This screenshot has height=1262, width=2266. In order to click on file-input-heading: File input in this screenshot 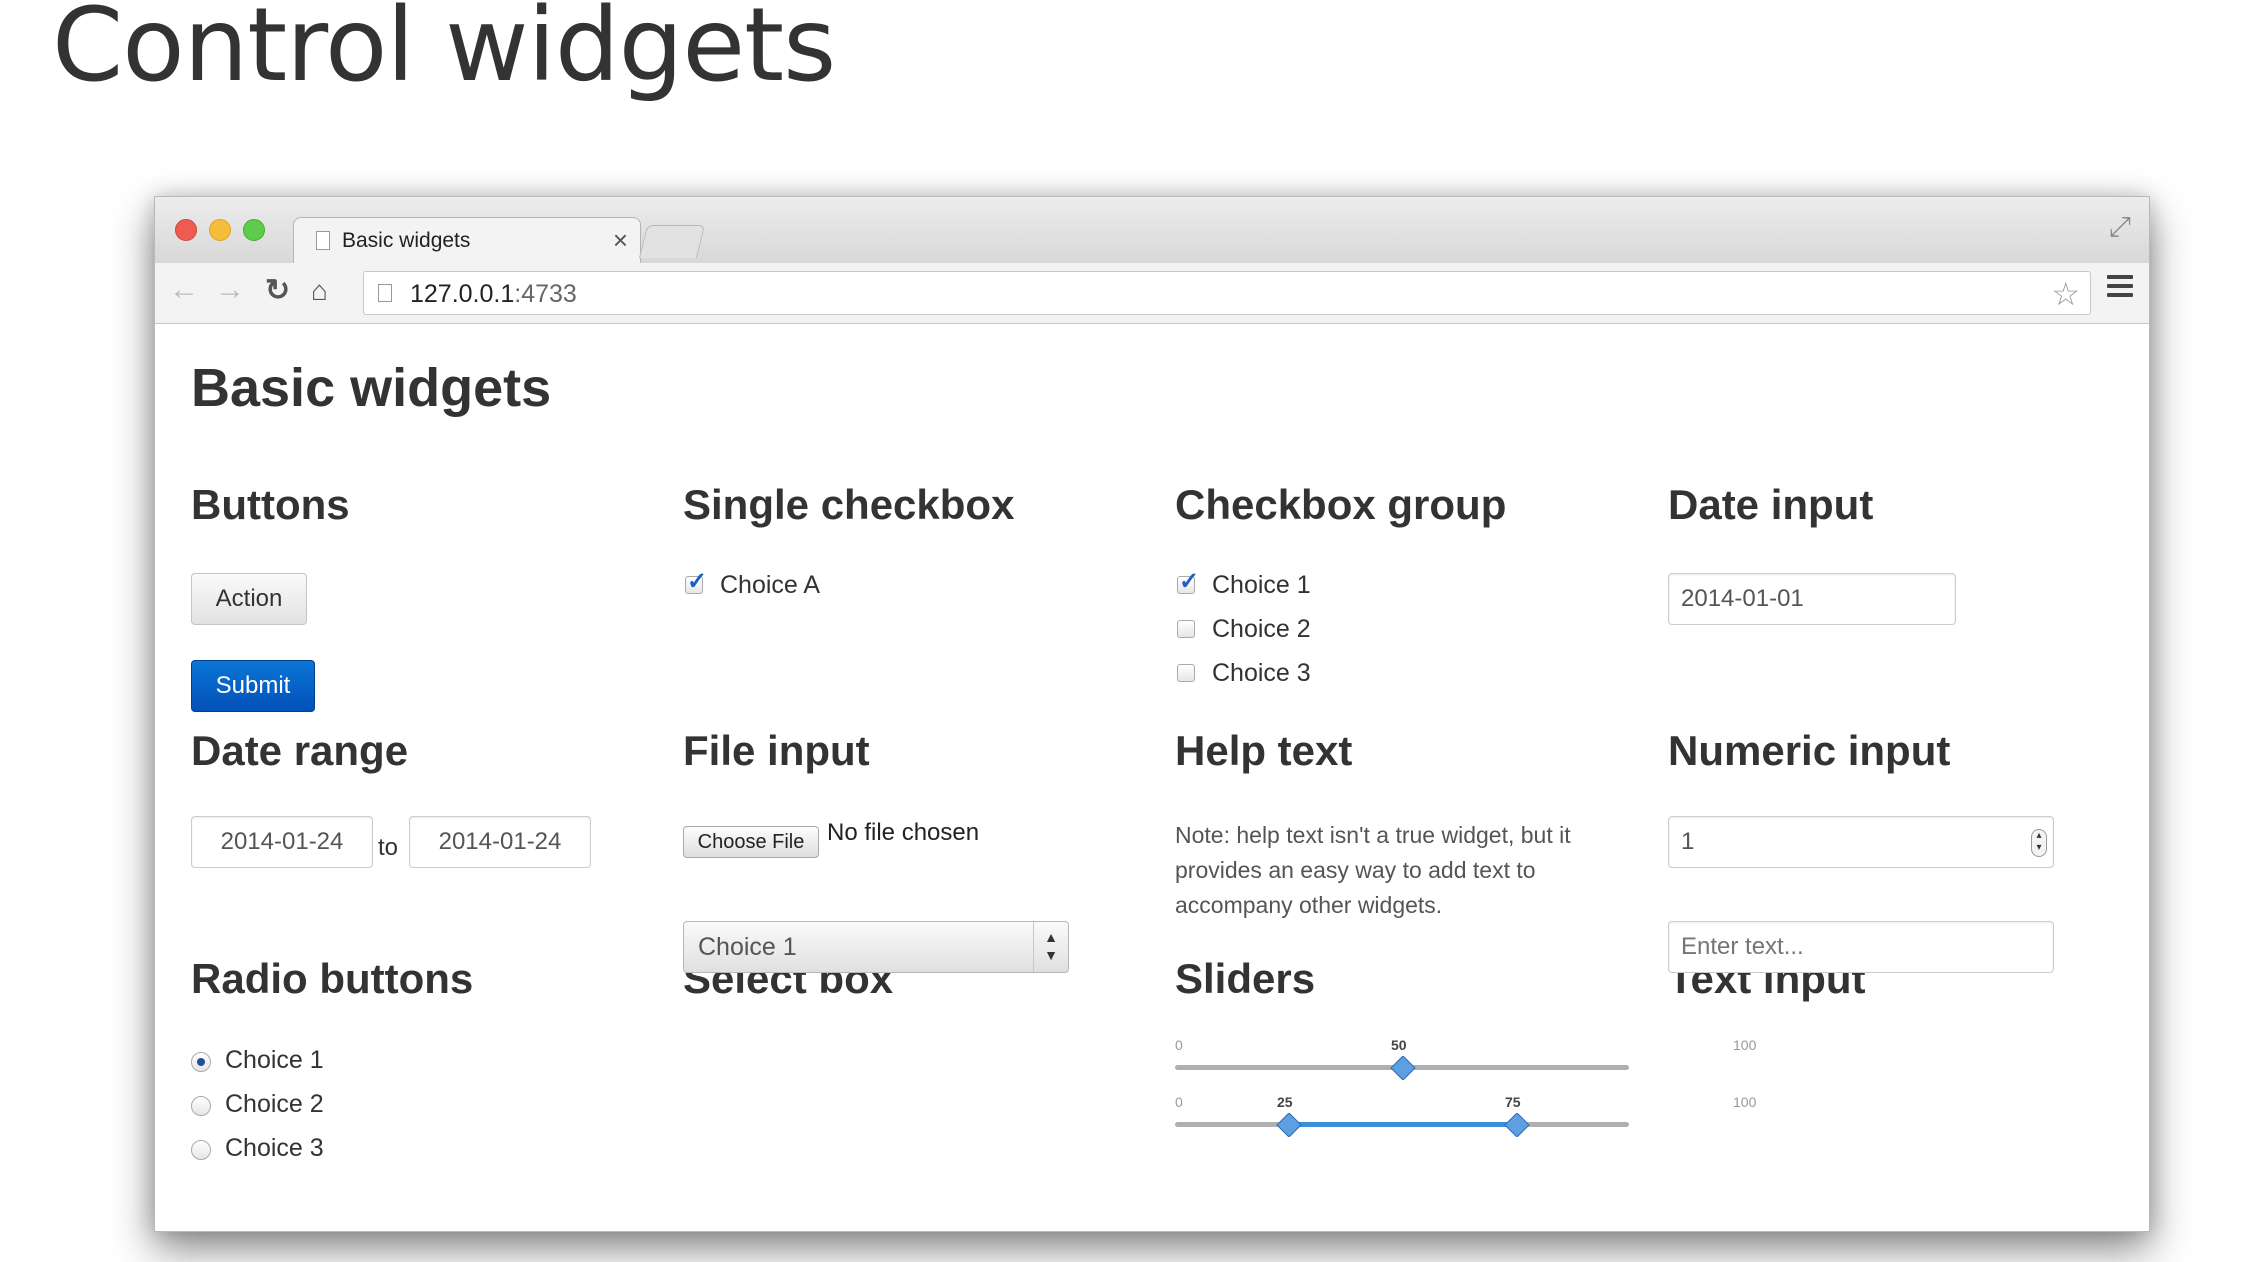, I will do `click(776, 750)`.